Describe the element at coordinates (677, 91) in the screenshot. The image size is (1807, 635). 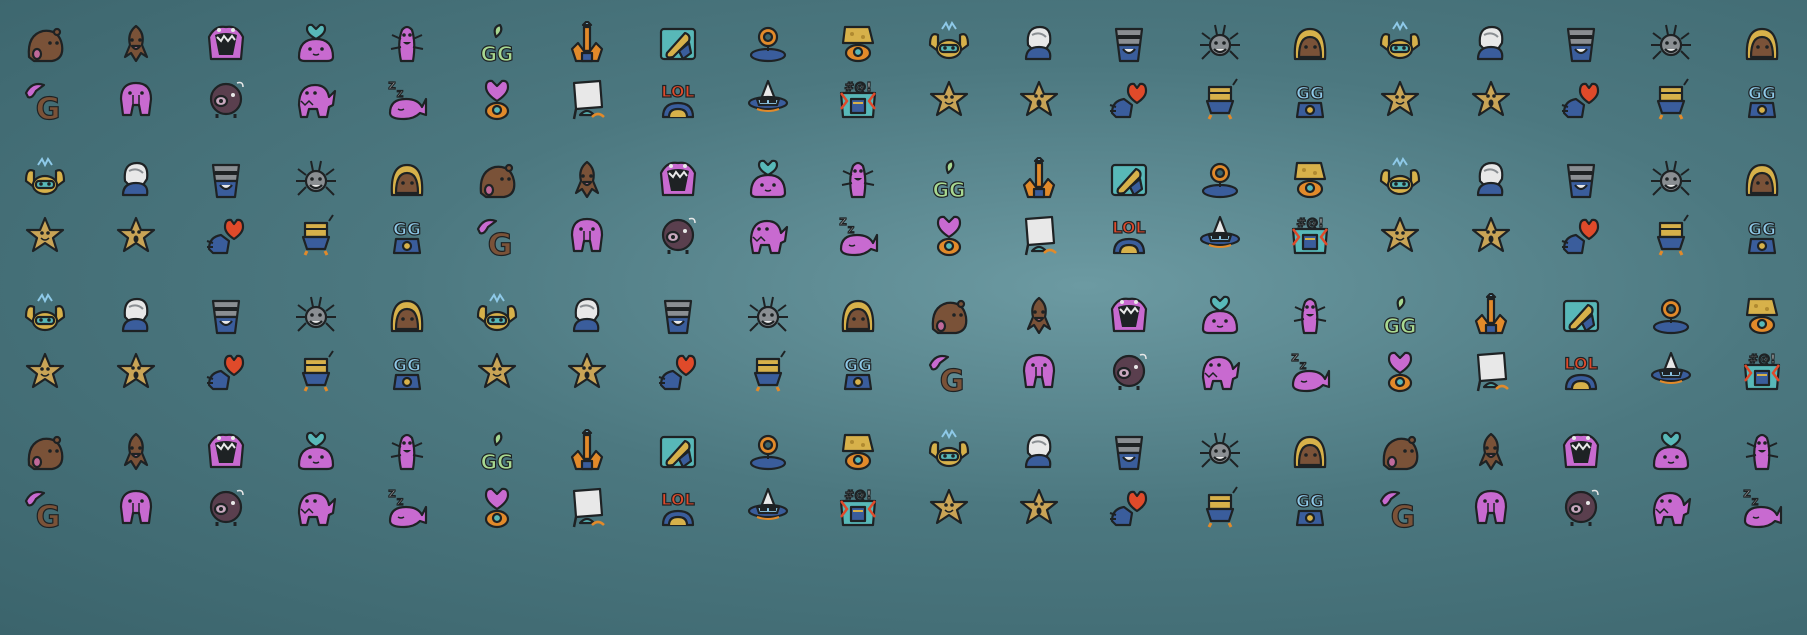
I see `svg-text: LOL` at that location.